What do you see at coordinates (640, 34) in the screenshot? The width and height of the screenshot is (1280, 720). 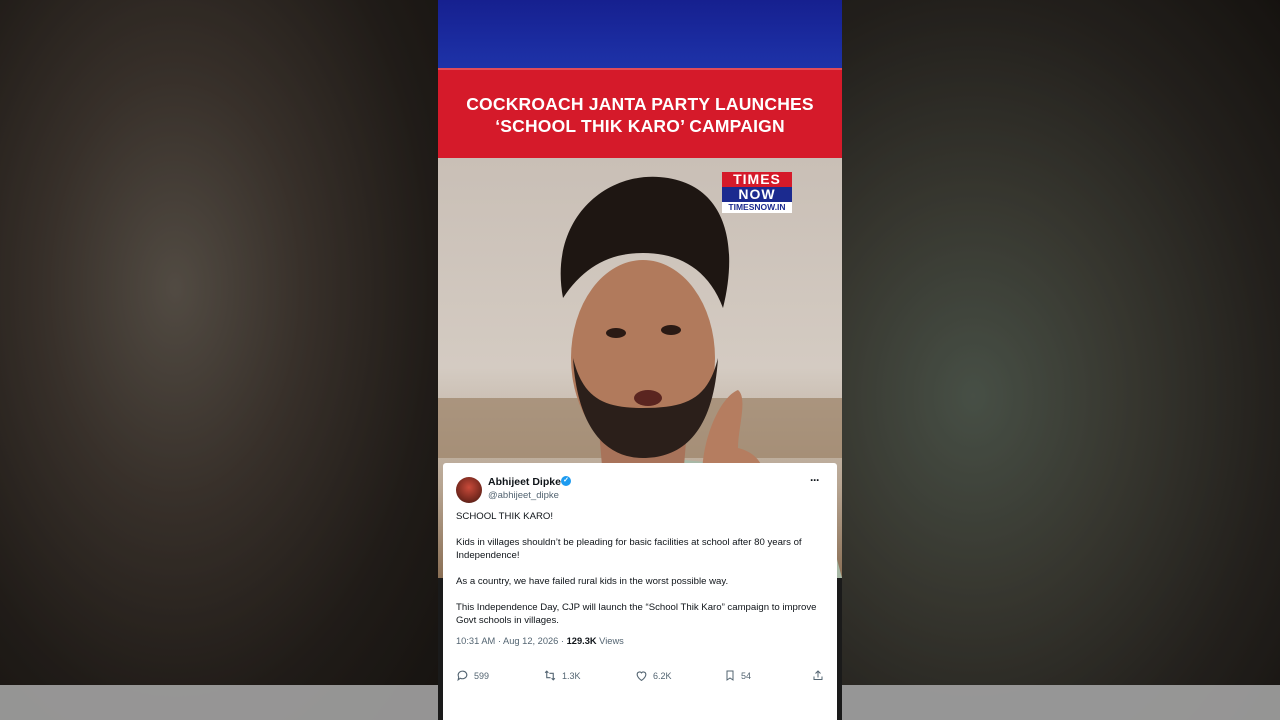 I see `top-color-band` at bounding box center [640, 34].